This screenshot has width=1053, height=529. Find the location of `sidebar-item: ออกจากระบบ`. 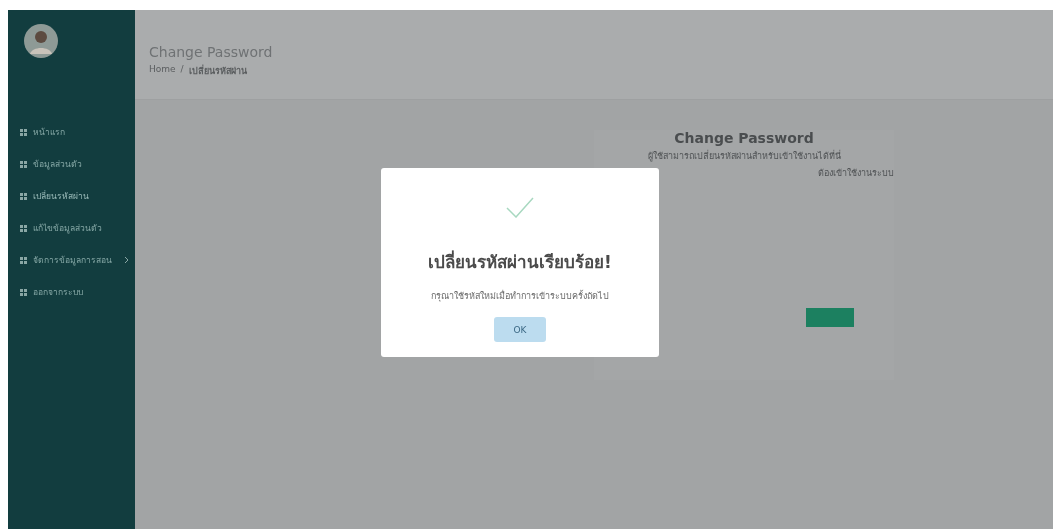

sidebar-item: ออกจากระบบ is located at coordinates (71, 292).